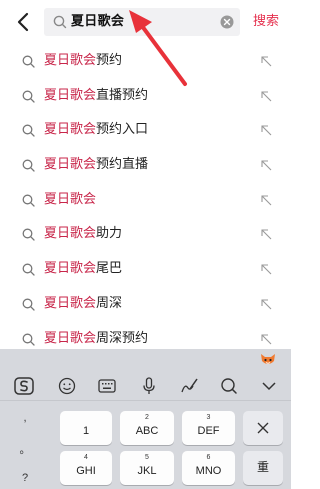 The width and height of the screenshot is (320, 489). What do you see at coordinates (149, 386) in the screenshot?
I see `microphone-icon` at bounding box center [149, 386].